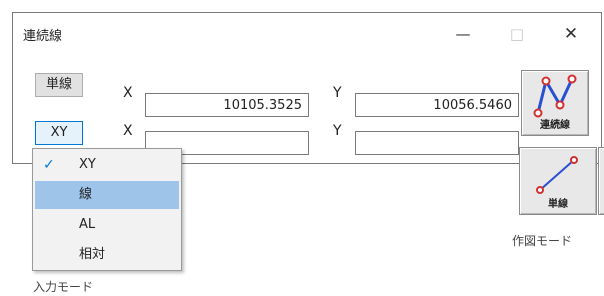 This screenshot has height=296, width=604. What do you see at coordinates (227, 105) in the screenshot?
I see `x-coordinate-field-row1` at bounding box center [227, 105].